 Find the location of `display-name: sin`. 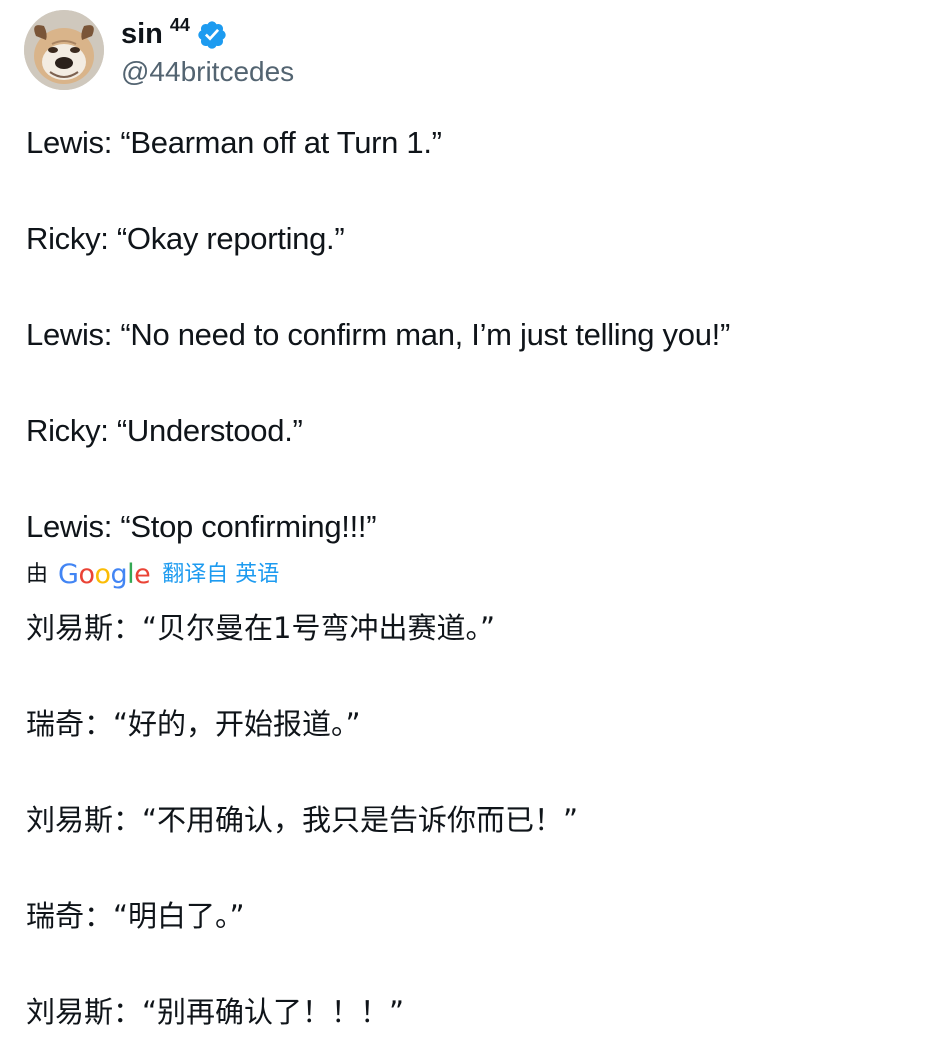

display-name: sin is located at coordinates (142, 34).